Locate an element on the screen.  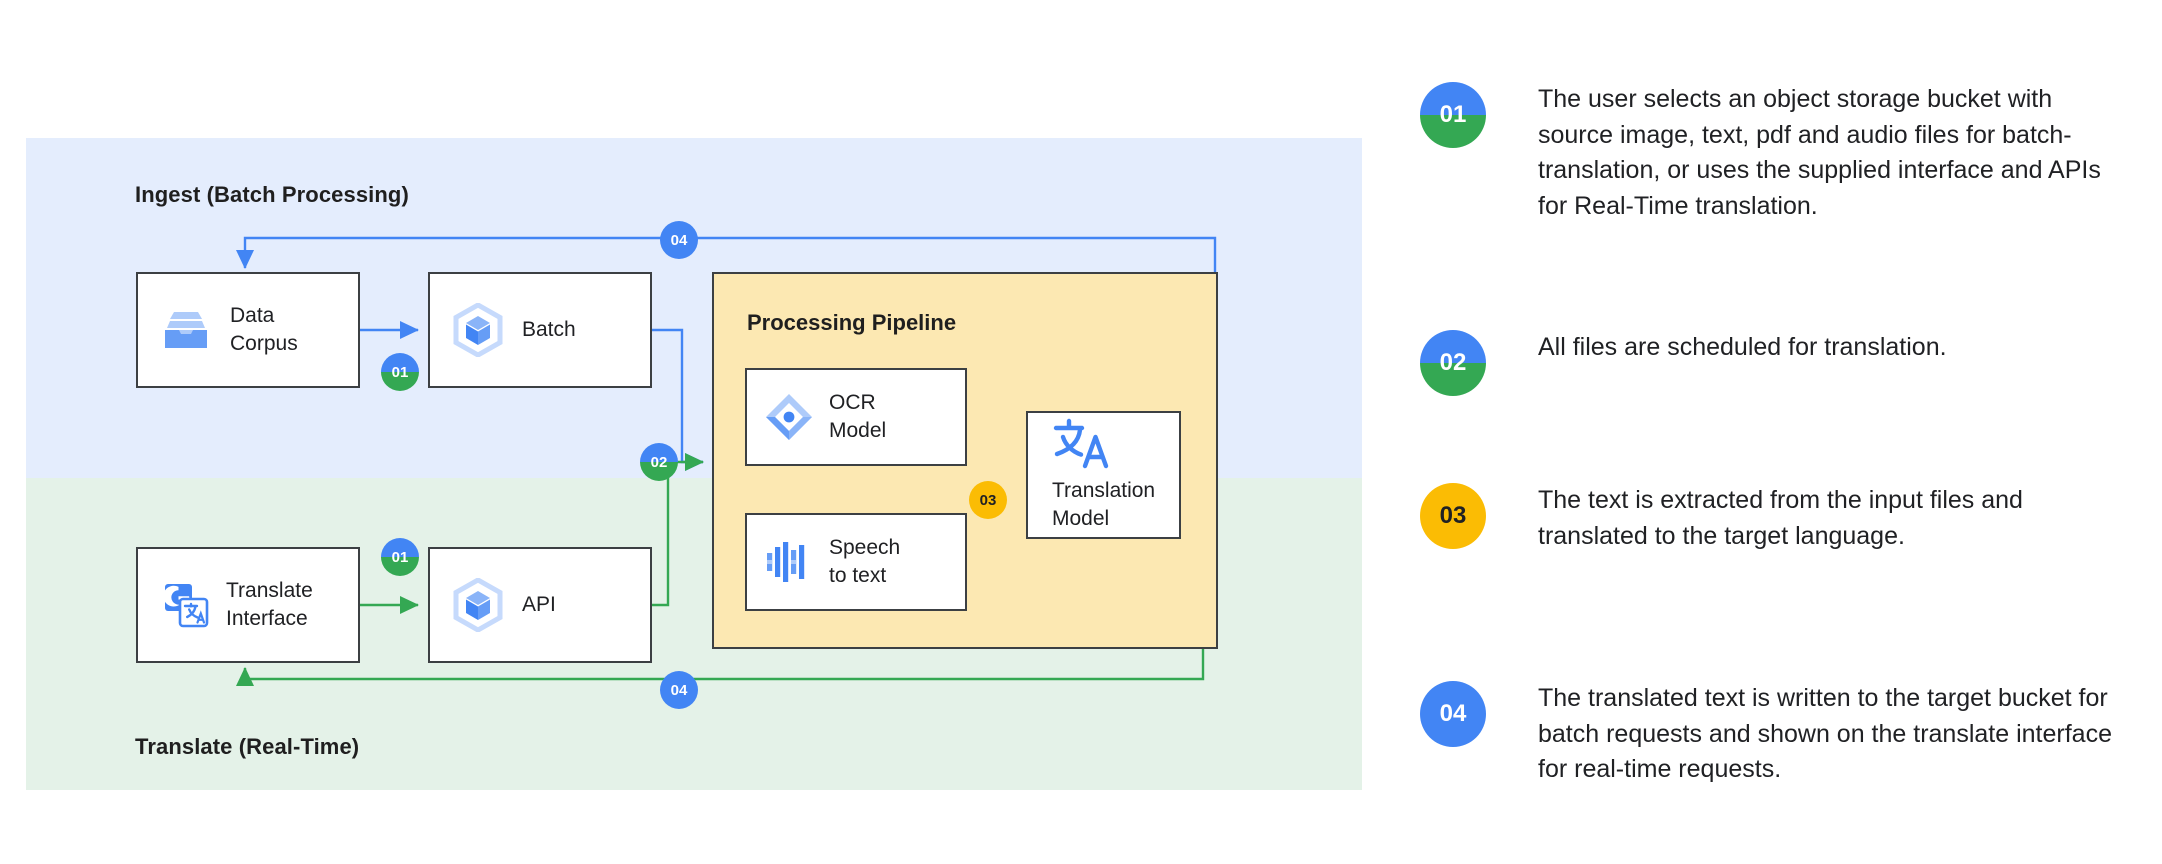
node-api: API is located at coordinates (540, 605).